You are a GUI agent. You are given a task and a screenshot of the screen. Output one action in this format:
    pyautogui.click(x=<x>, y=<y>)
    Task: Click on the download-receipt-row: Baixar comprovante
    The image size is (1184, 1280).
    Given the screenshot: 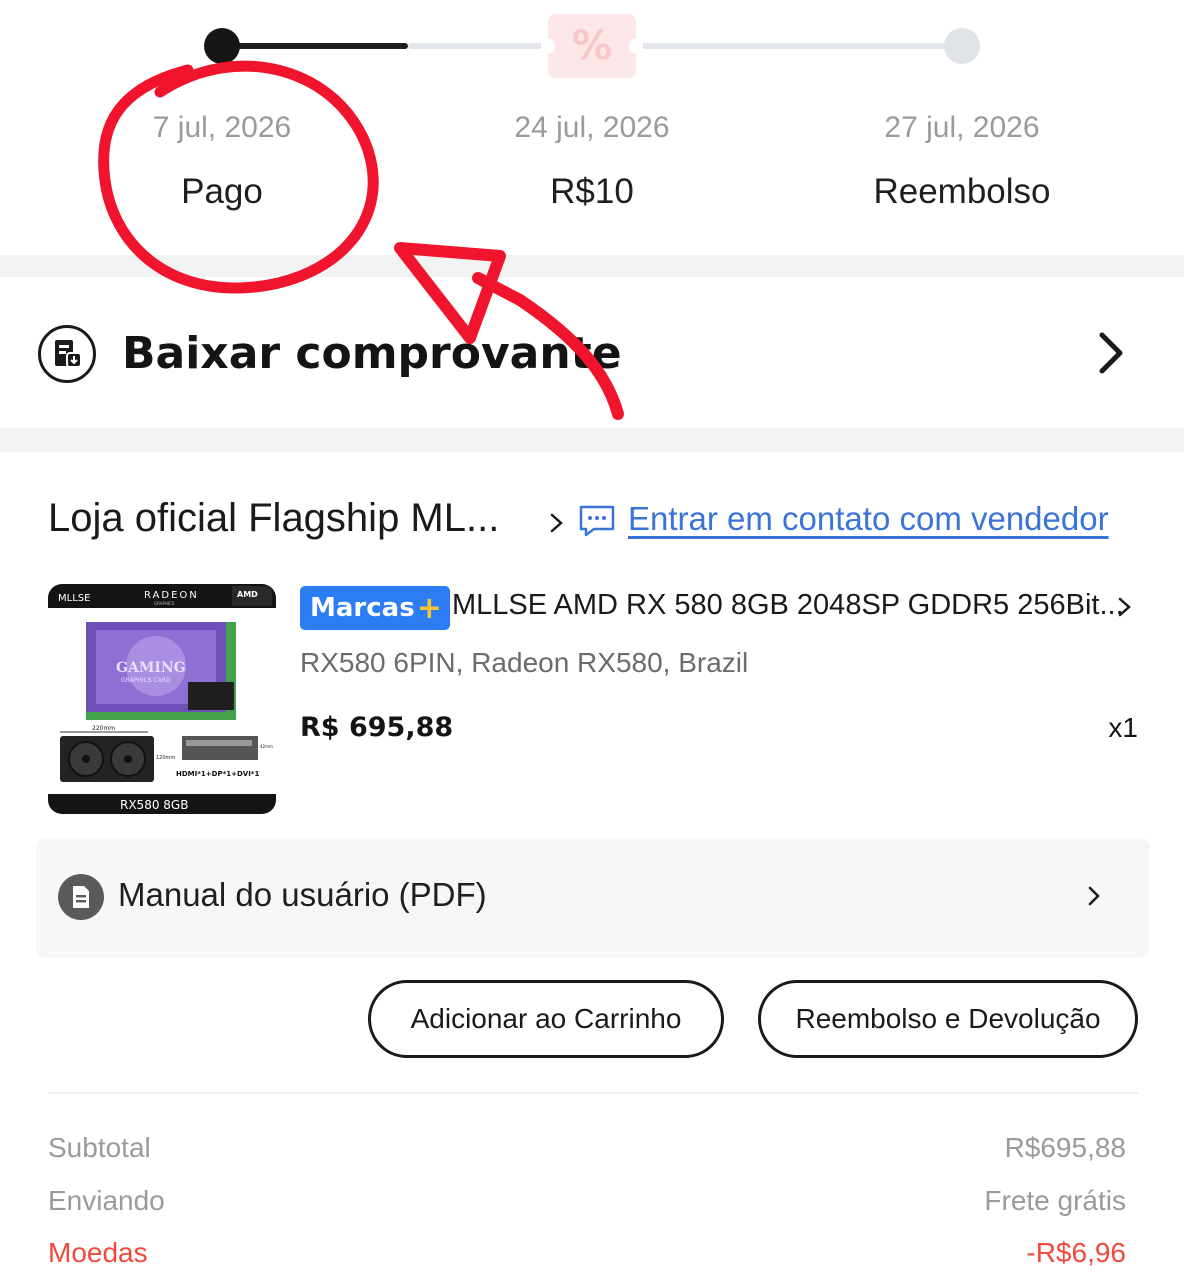 What is the action you would take?
    pyautogui.click(x=592, y=352)
    